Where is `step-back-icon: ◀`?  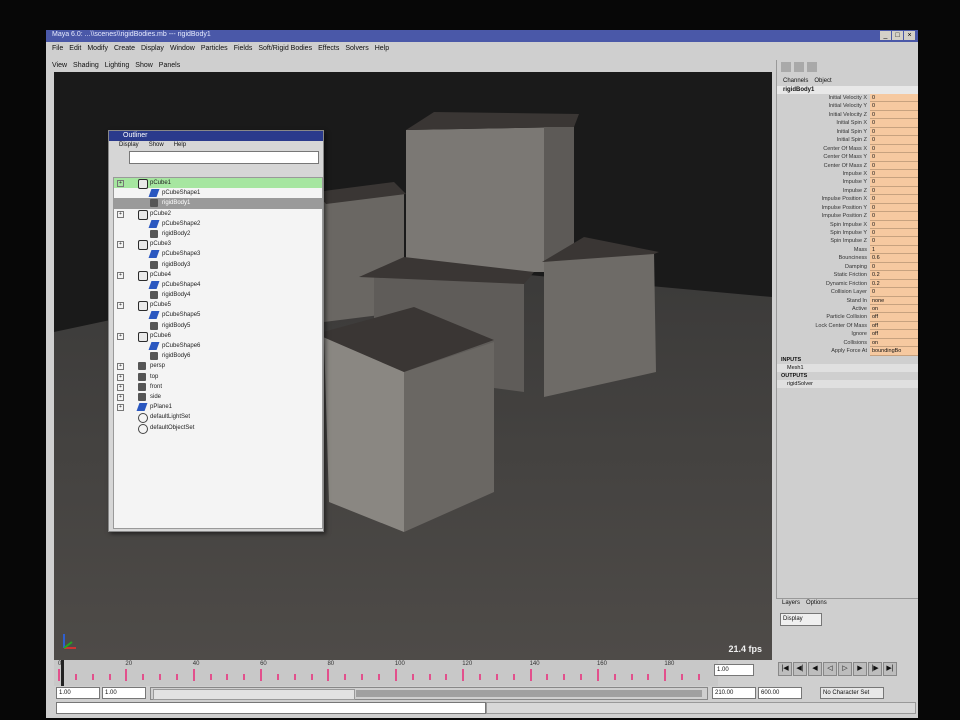 step-back-icon: ◀ is located at coordinates (815, 669).